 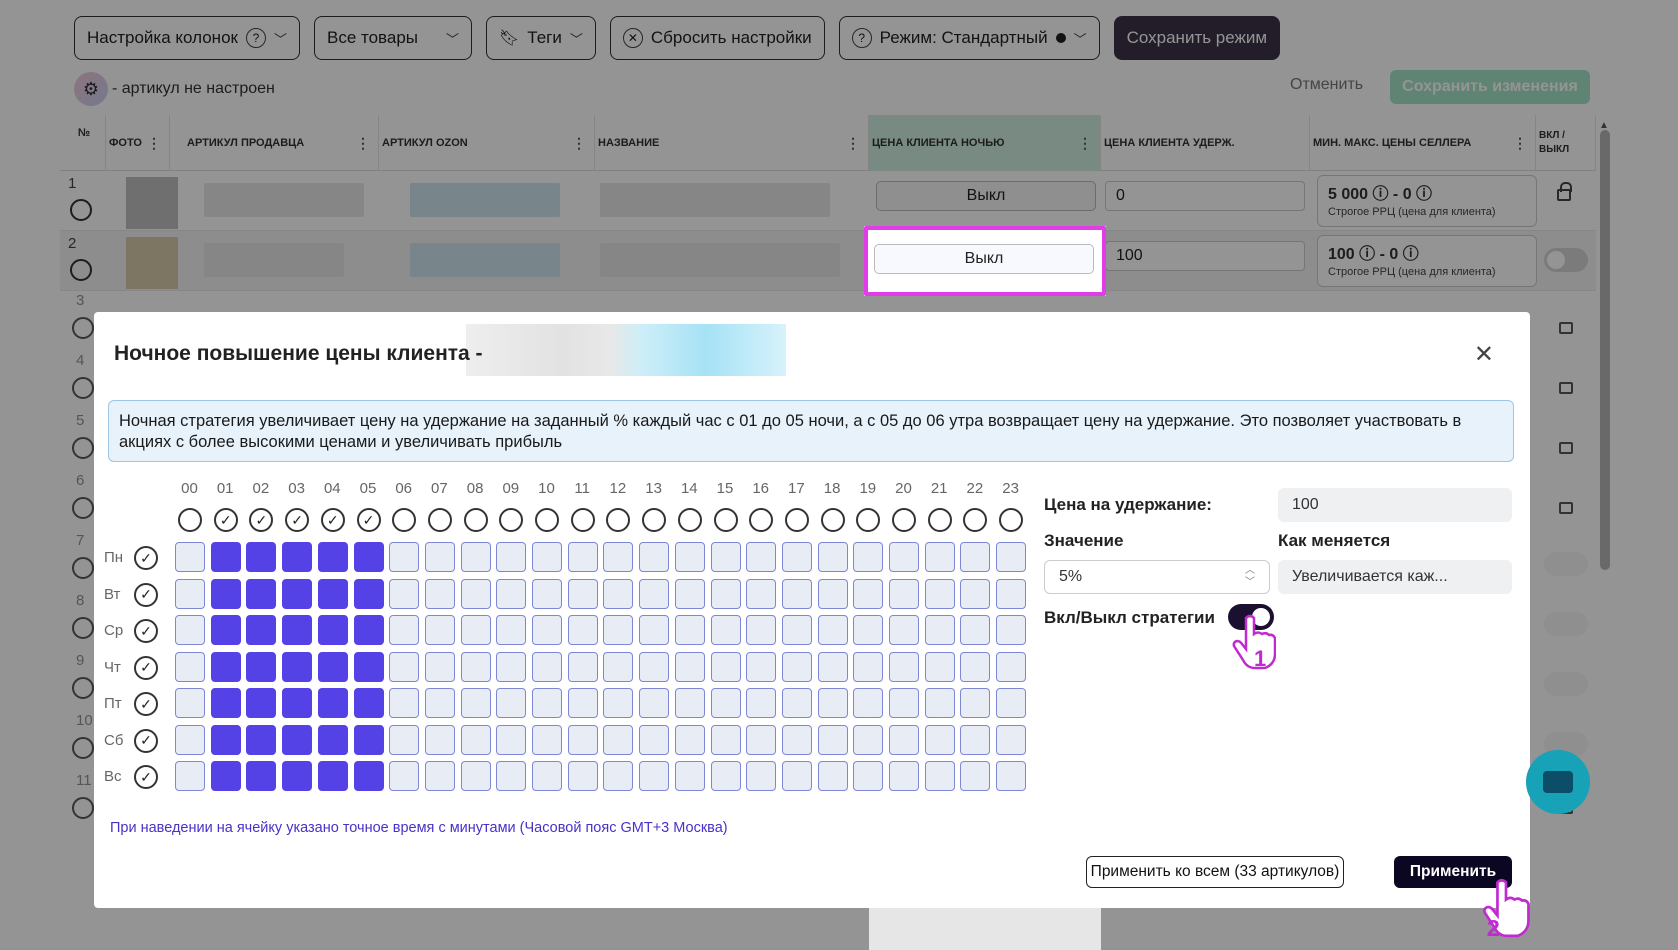 What do you see at coordinates (1484, 354) in the screenshot?
I see `close-icon: ✕` at bounding box center [1484, 354].